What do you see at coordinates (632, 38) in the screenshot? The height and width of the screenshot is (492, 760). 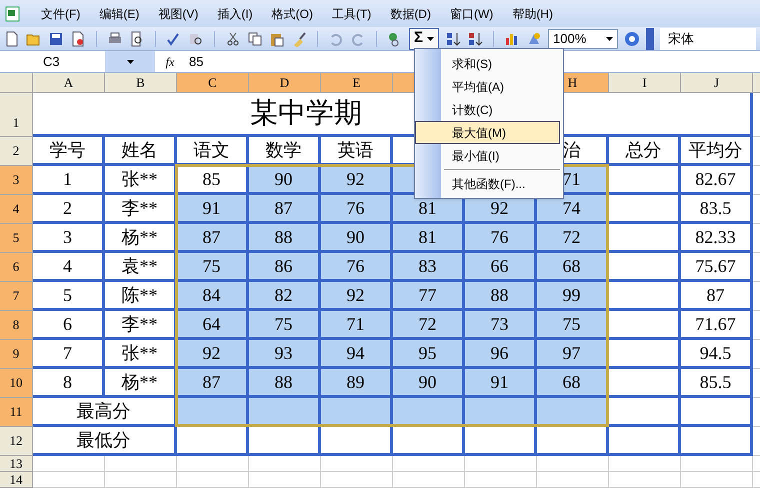 I see `help-icon` at bounding box center [632, 38].